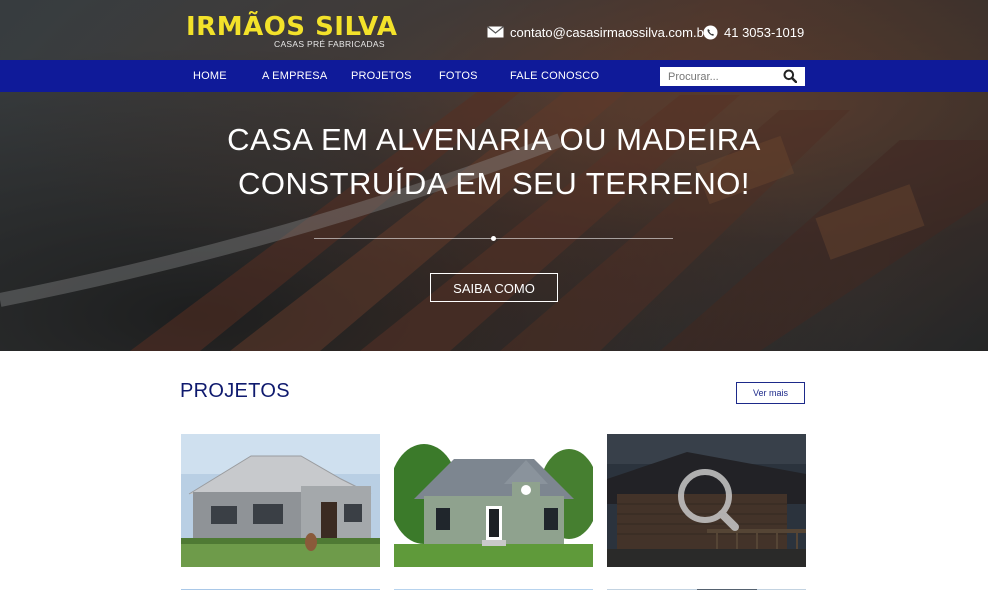 The image size is (988, 590). I want to click on projects-title: PROJETOS, so click(235, 391).